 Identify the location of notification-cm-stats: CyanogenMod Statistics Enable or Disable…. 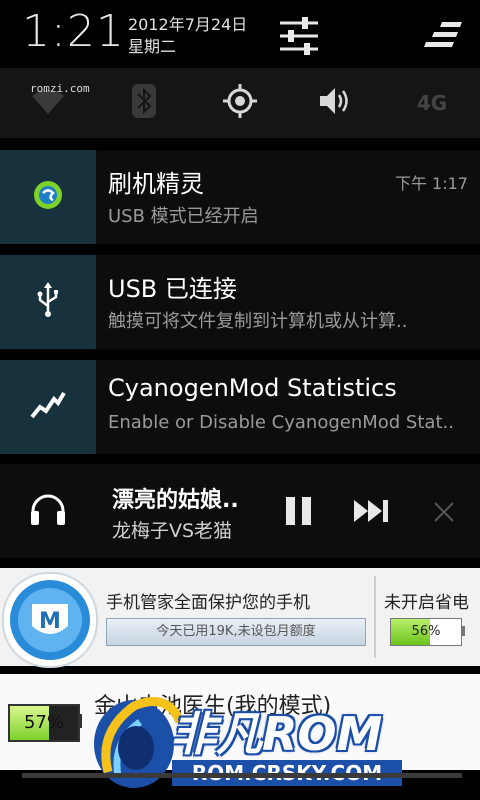
(240, 407).